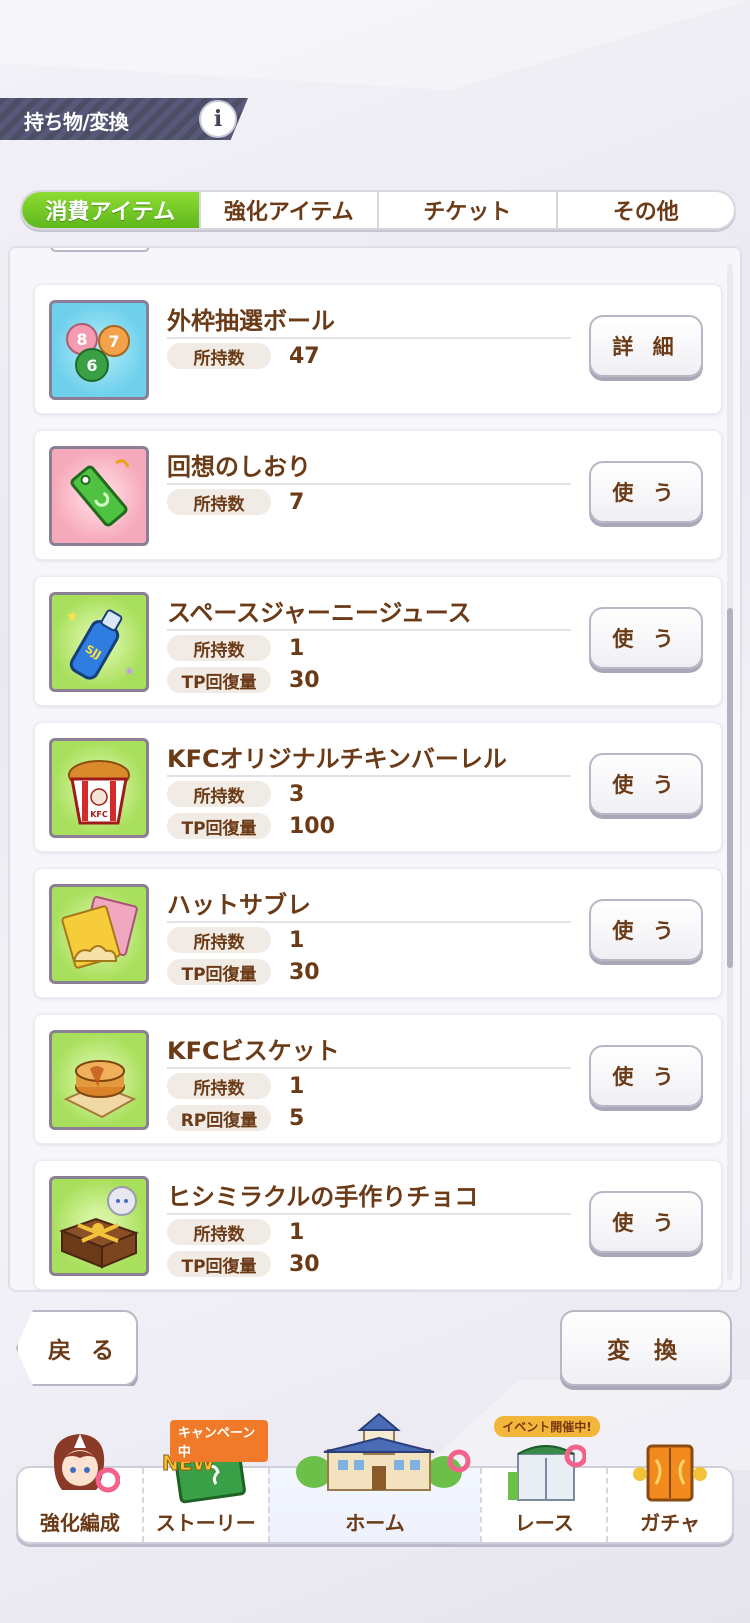 This screenshot has height=1623, width=750. What do you see at coordinates (547, 1426) in the screenshot?
I see `event-badge: イベント開催中!` at bounding box center [547, 1426].